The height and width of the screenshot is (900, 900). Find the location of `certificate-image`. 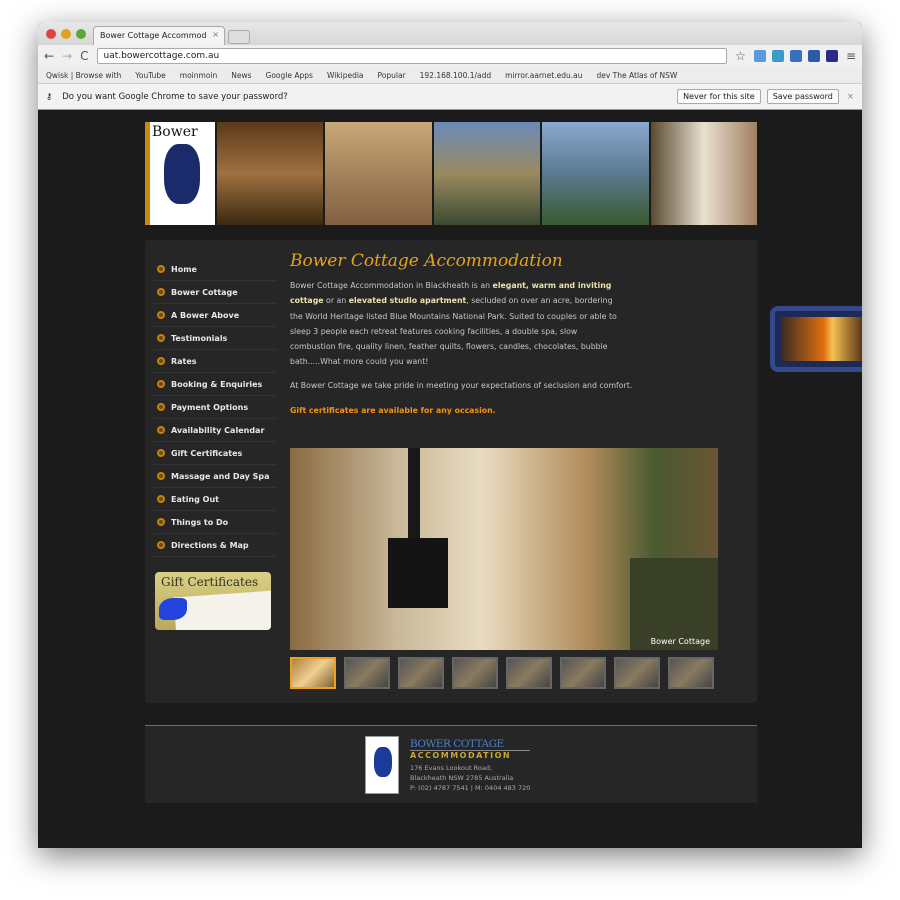

certificate-image is located at coordinates (222, 610).